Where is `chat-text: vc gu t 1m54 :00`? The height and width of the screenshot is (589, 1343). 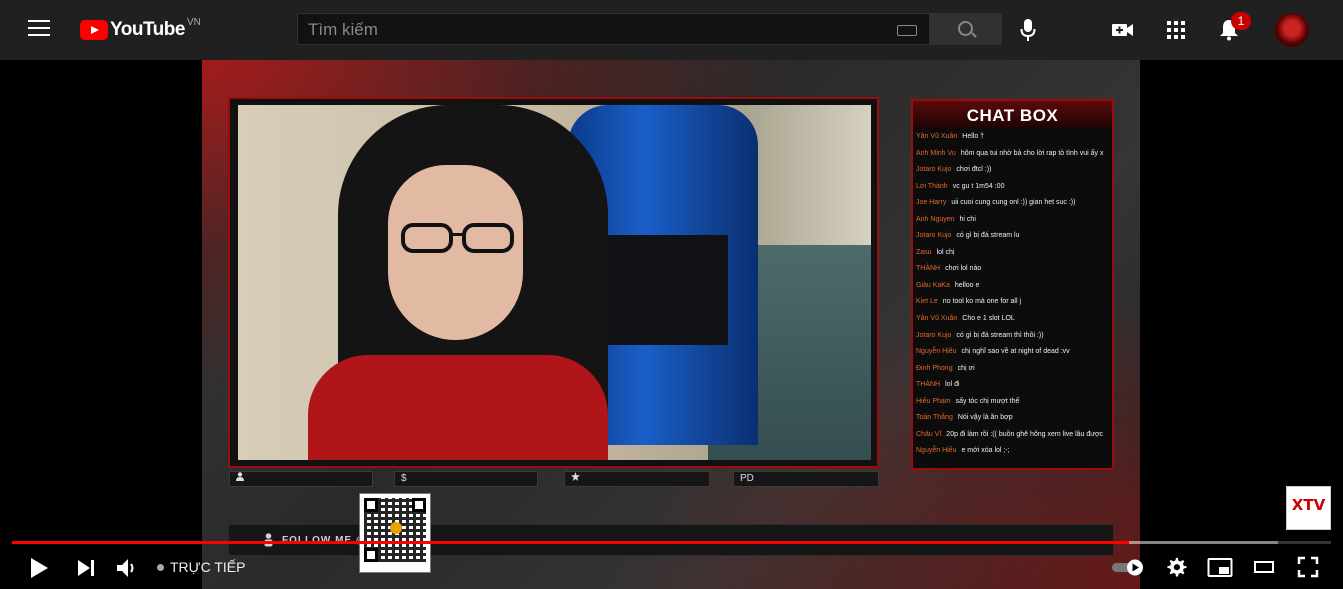
chat-text: vc gu t 1m54 :00 is located at coordinates (978, 186).